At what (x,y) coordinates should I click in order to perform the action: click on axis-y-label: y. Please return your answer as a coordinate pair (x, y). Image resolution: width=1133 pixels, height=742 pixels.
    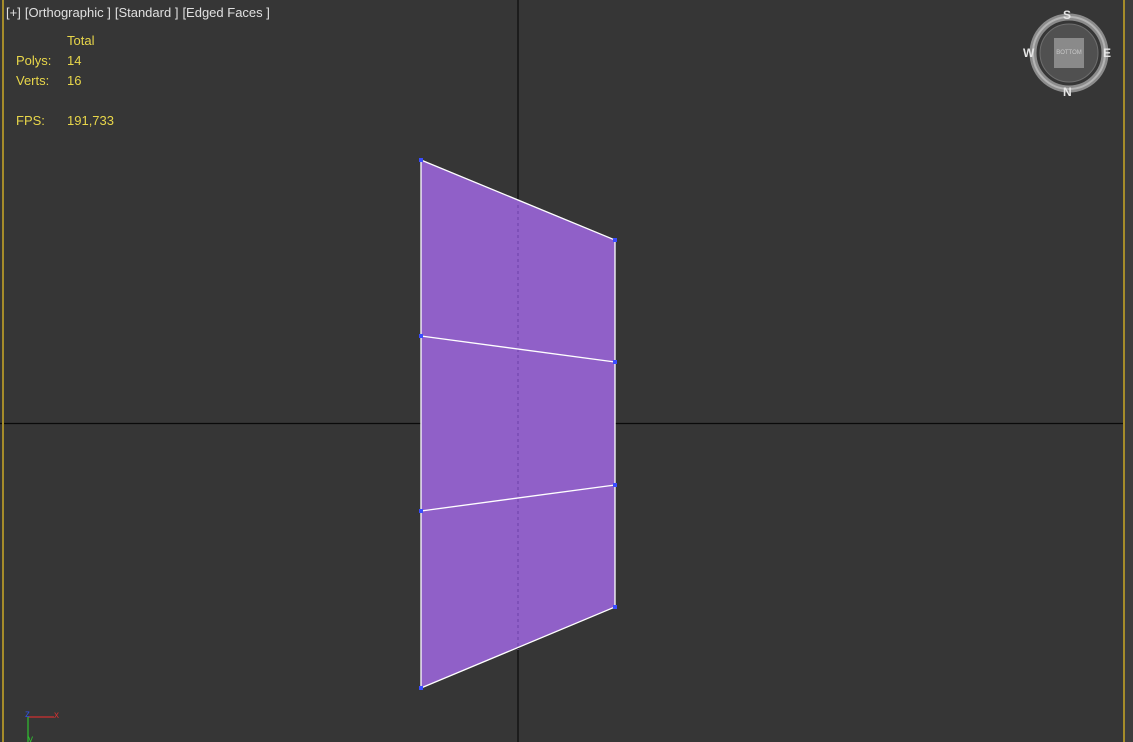
    Looking at the image, I should click on (30, 738).